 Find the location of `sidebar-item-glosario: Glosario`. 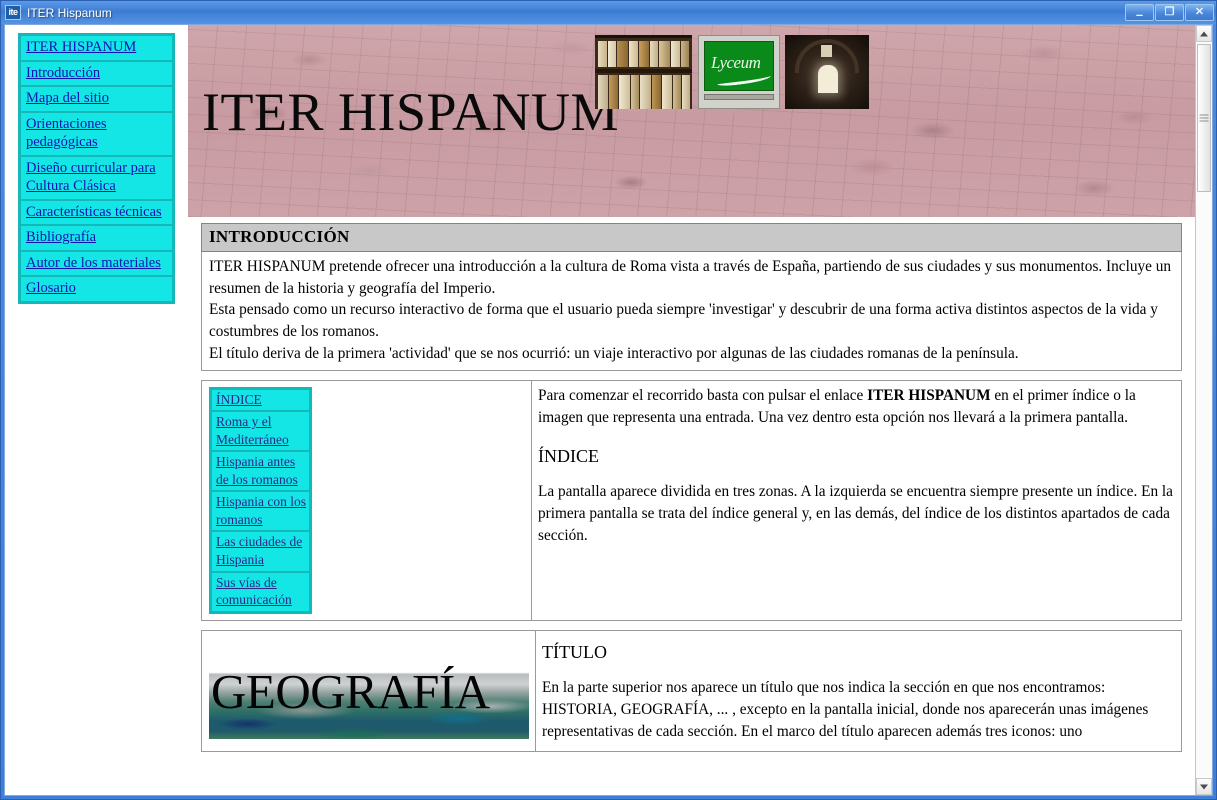

sidebar-item-glosario: Glosario is located at coordinates (96, 289).